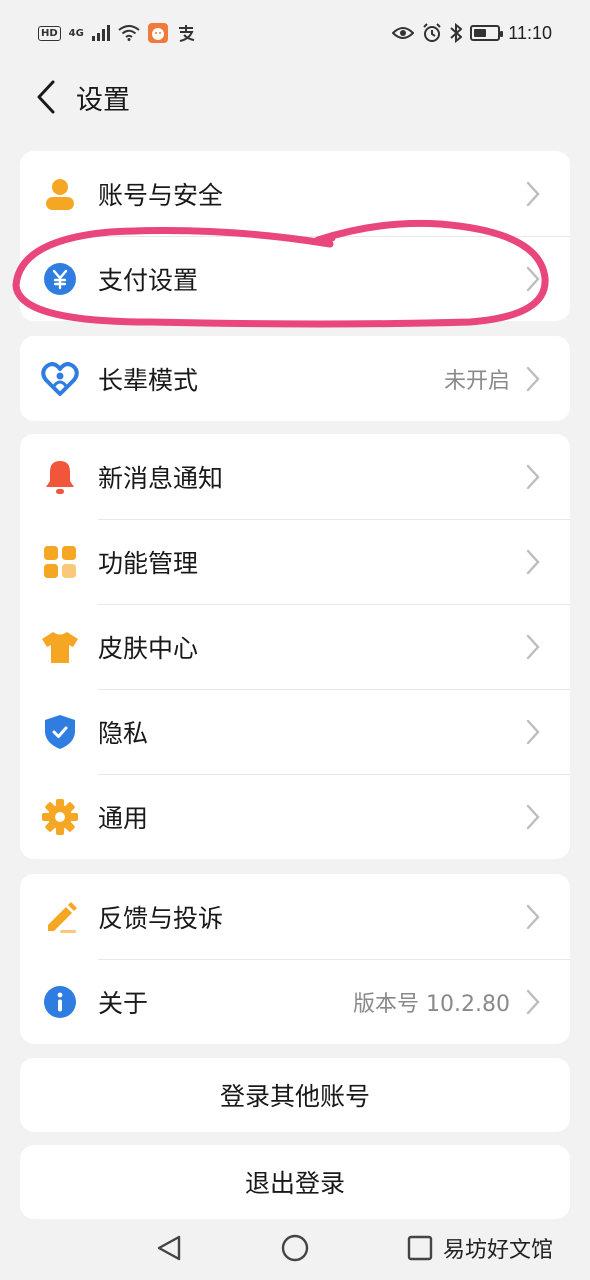 The height and width of the screenshot is (1280, 590). I want to click on settings-item-label: 通用, so click(123, 818).